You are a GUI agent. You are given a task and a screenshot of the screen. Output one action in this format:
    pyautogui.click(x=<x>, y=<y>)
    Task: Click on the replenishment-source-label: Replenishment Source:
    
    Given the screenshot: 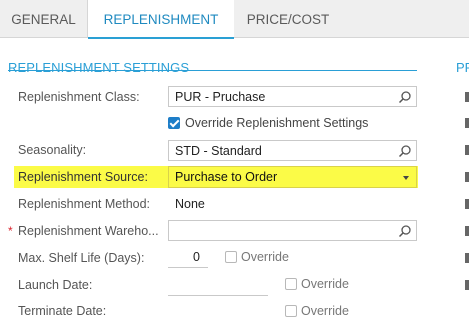 What is the action you would take?
    pyautogui.click(x=83, y=177)
    